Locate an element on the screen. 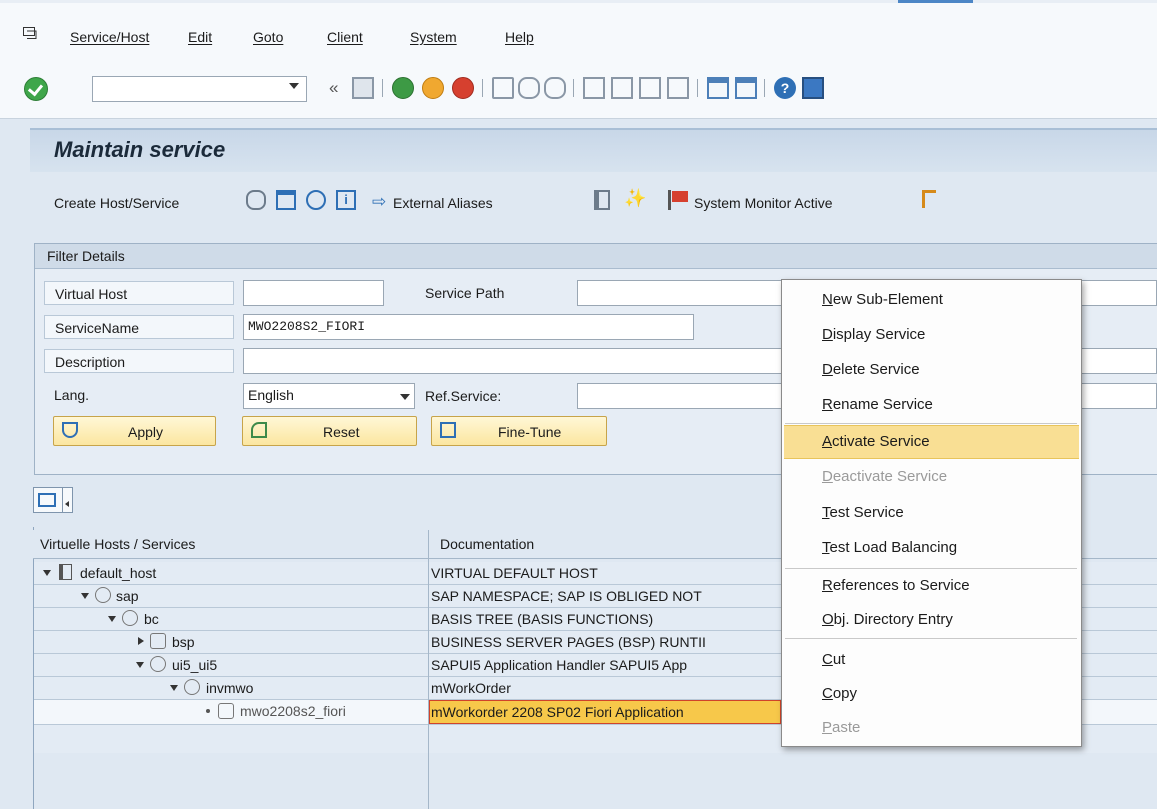  info-icon: i is located at coordinates (346, 200).